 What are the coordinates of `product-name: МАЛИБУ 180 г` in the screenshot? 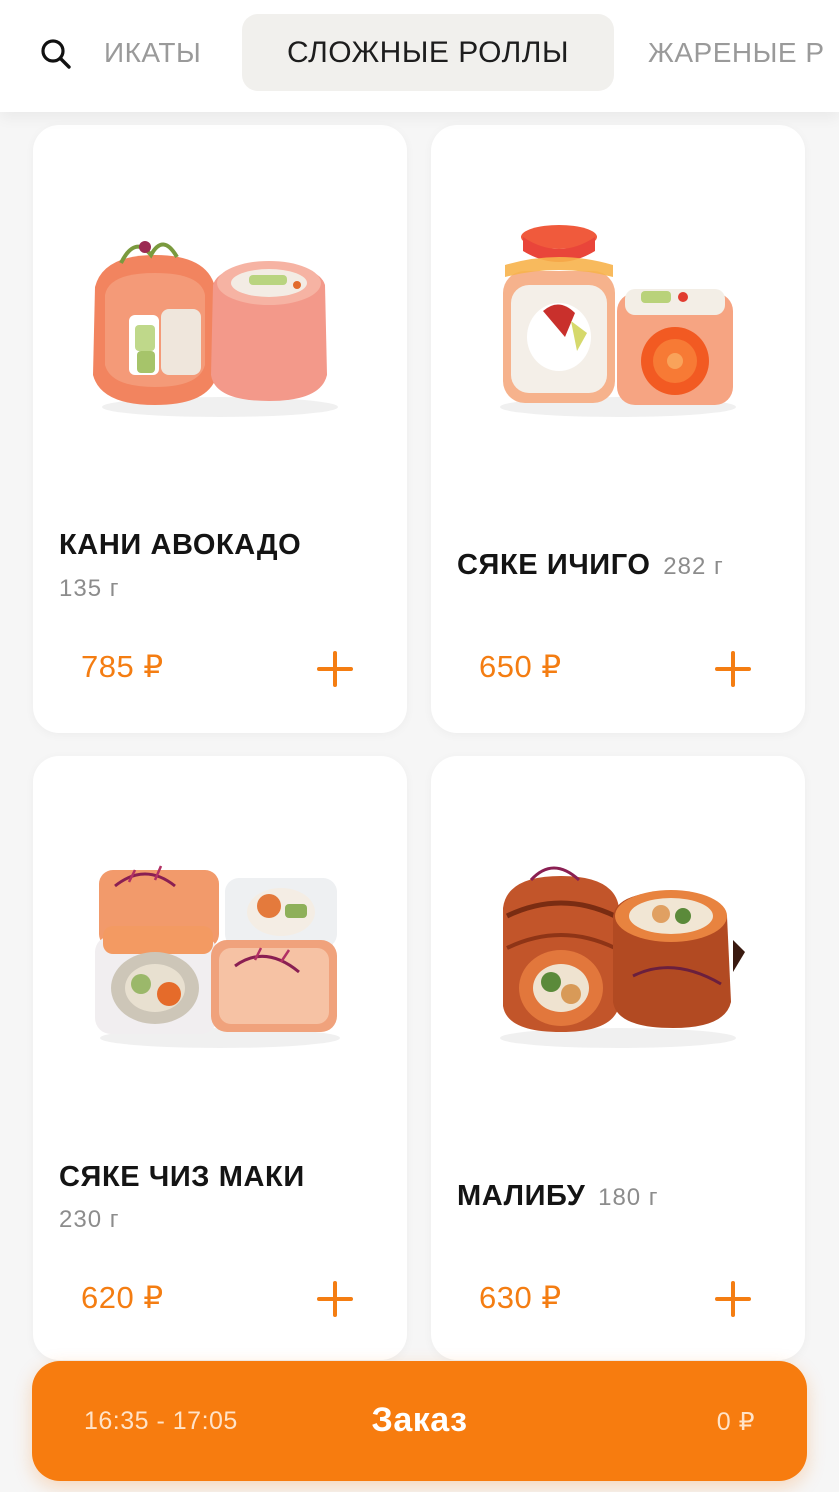 It's located at (621, 1196).